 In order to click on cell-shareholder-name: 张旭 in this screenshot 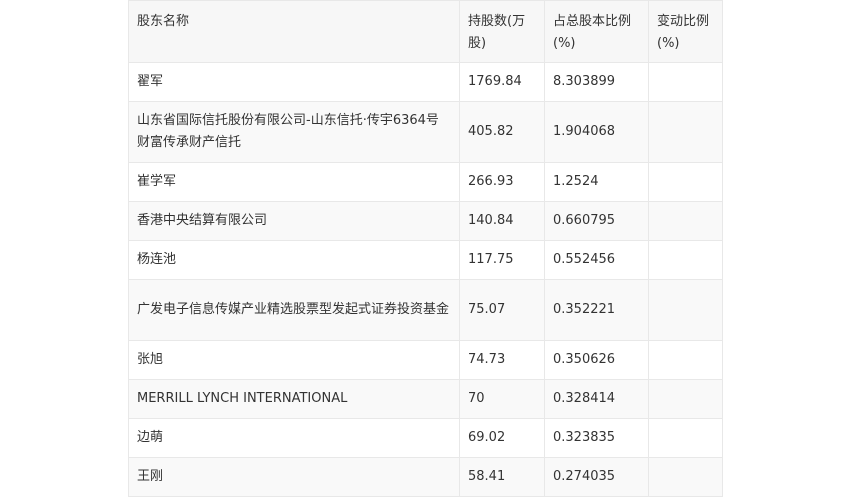, I will do `click(294, 360)`.